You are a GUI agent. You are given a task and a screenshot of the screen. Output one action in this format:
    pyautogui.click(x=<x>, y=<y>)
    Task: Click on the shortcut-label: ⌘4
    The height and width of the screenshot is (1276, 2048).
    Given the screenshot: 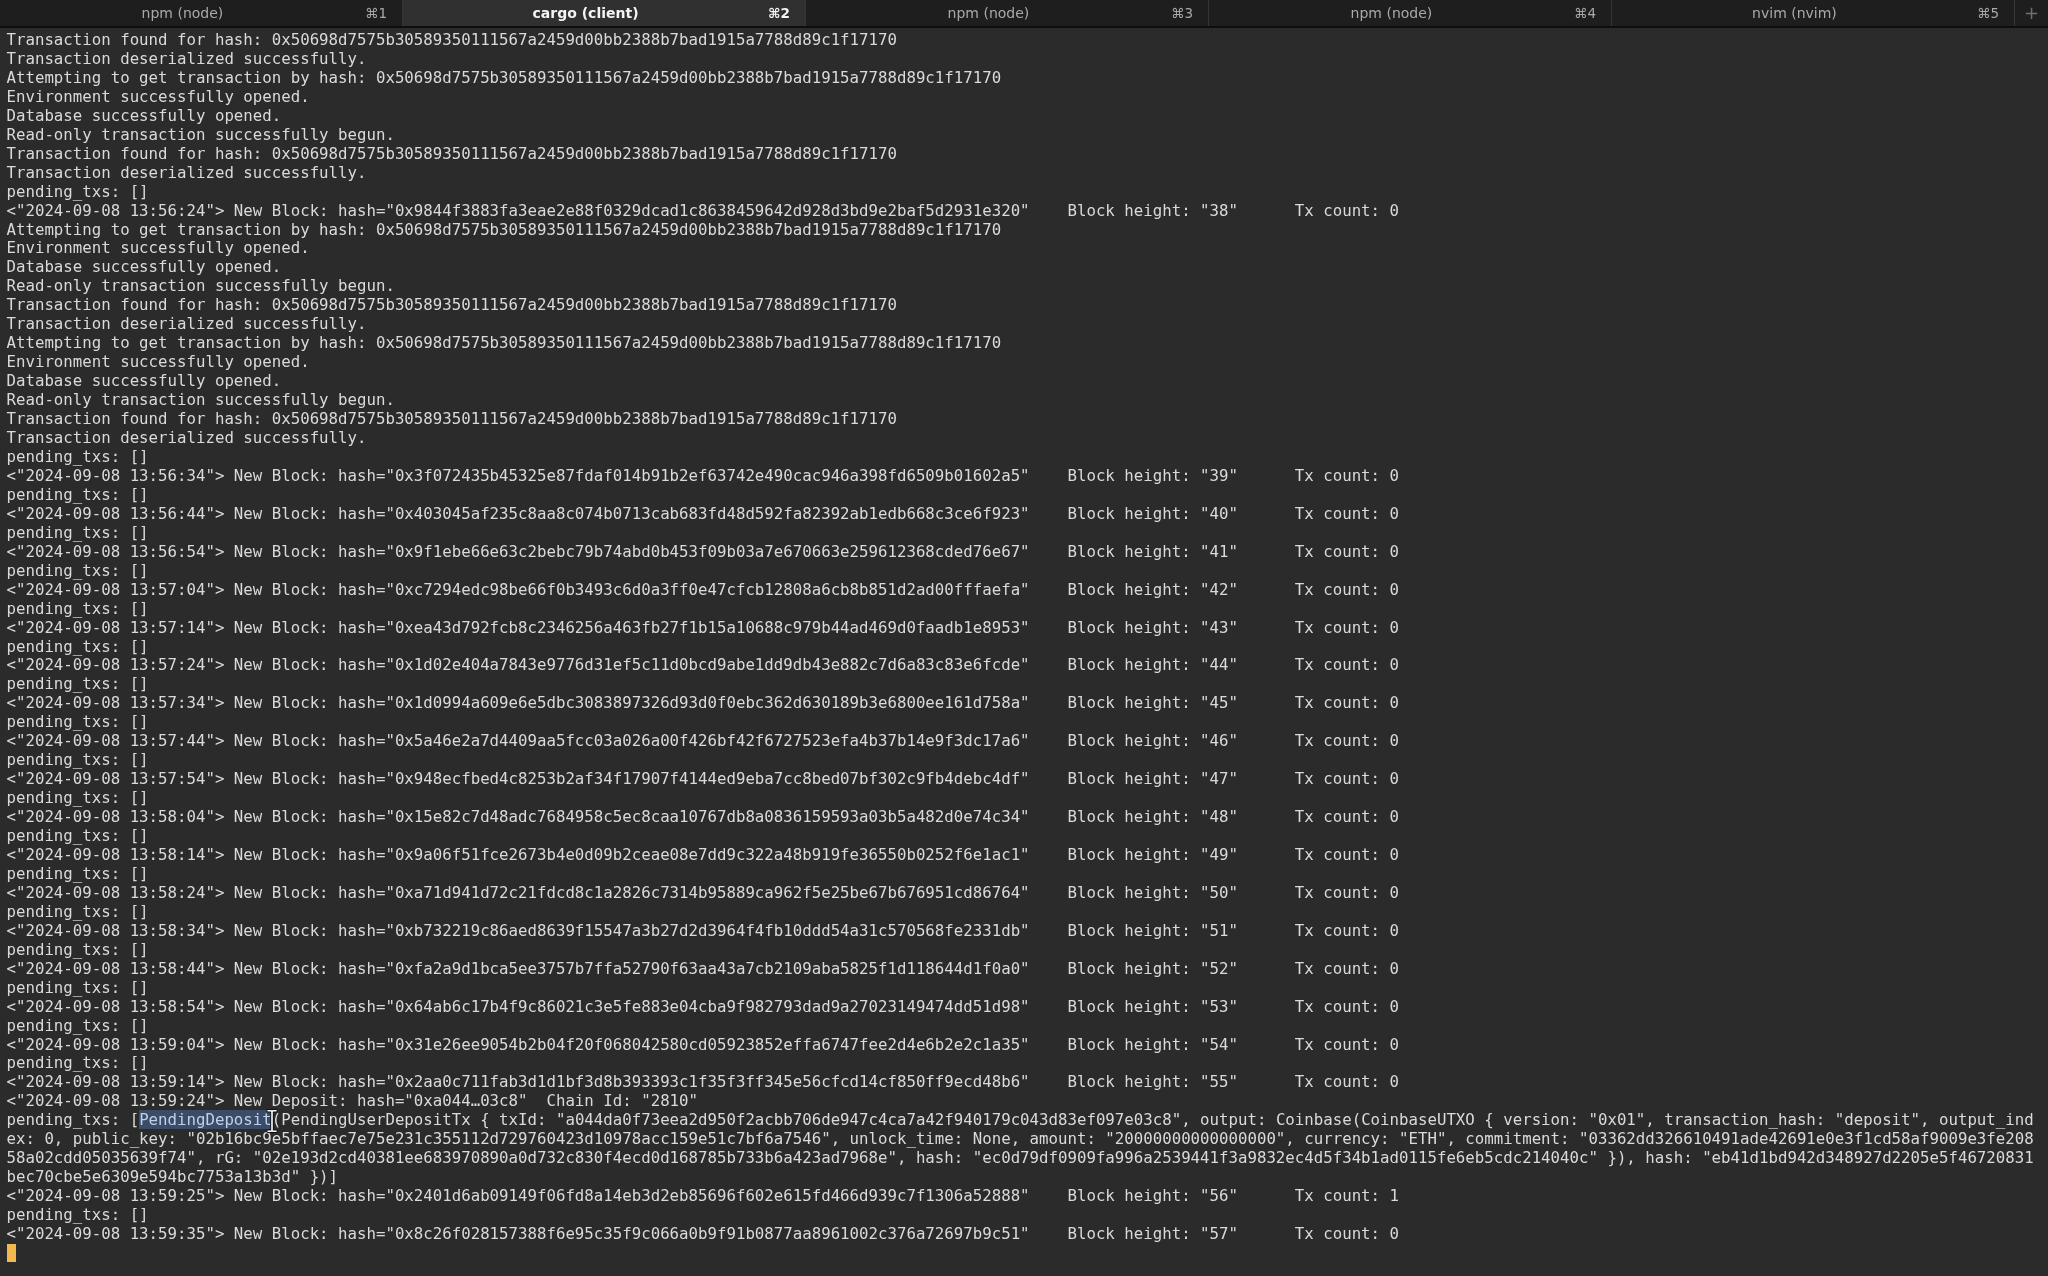 What is the action you would take?
    pyautogui.click(x=1584, y=13)
    